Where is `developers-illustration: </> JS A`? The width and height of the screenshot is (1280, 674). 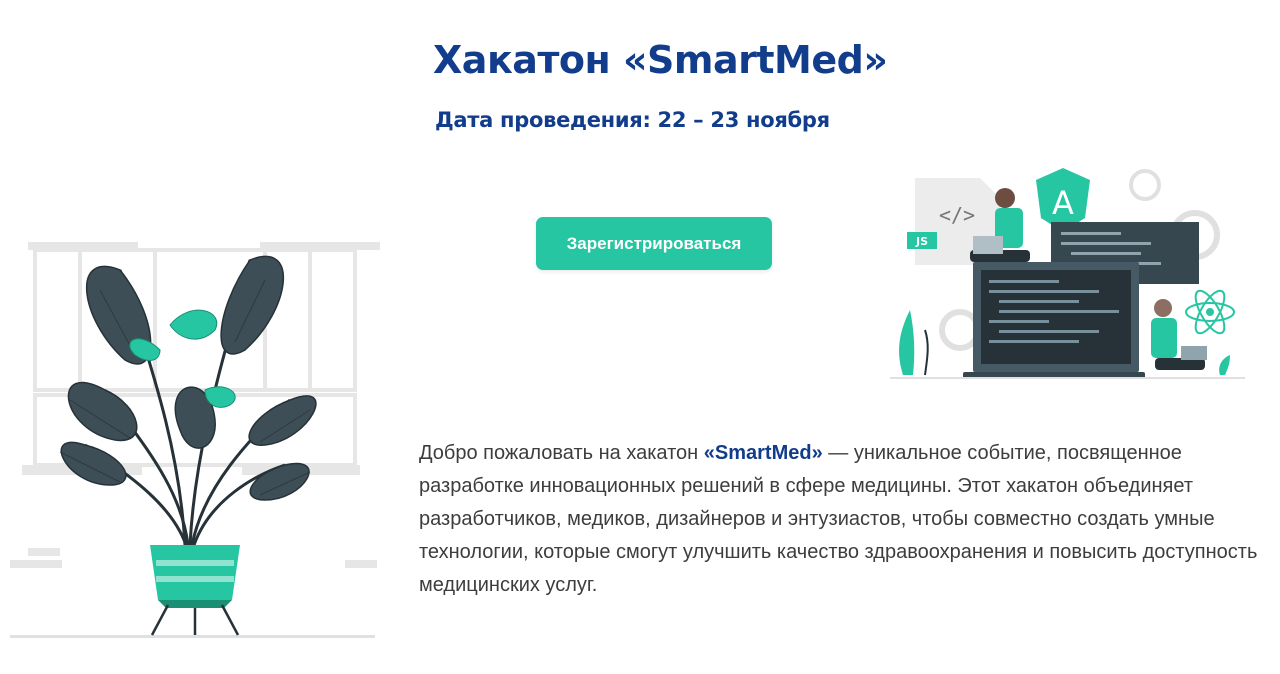
developers-illustration: </> JS A is located at coordinates (1067, 273).